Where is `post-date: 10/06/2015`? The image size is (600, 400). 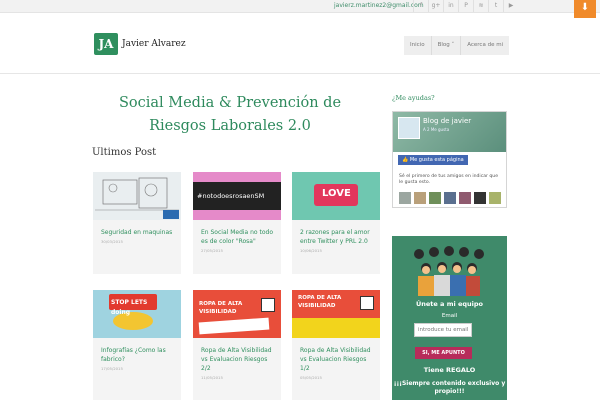
post-date: 10/06/2015 is located at coordinates (311, 250).